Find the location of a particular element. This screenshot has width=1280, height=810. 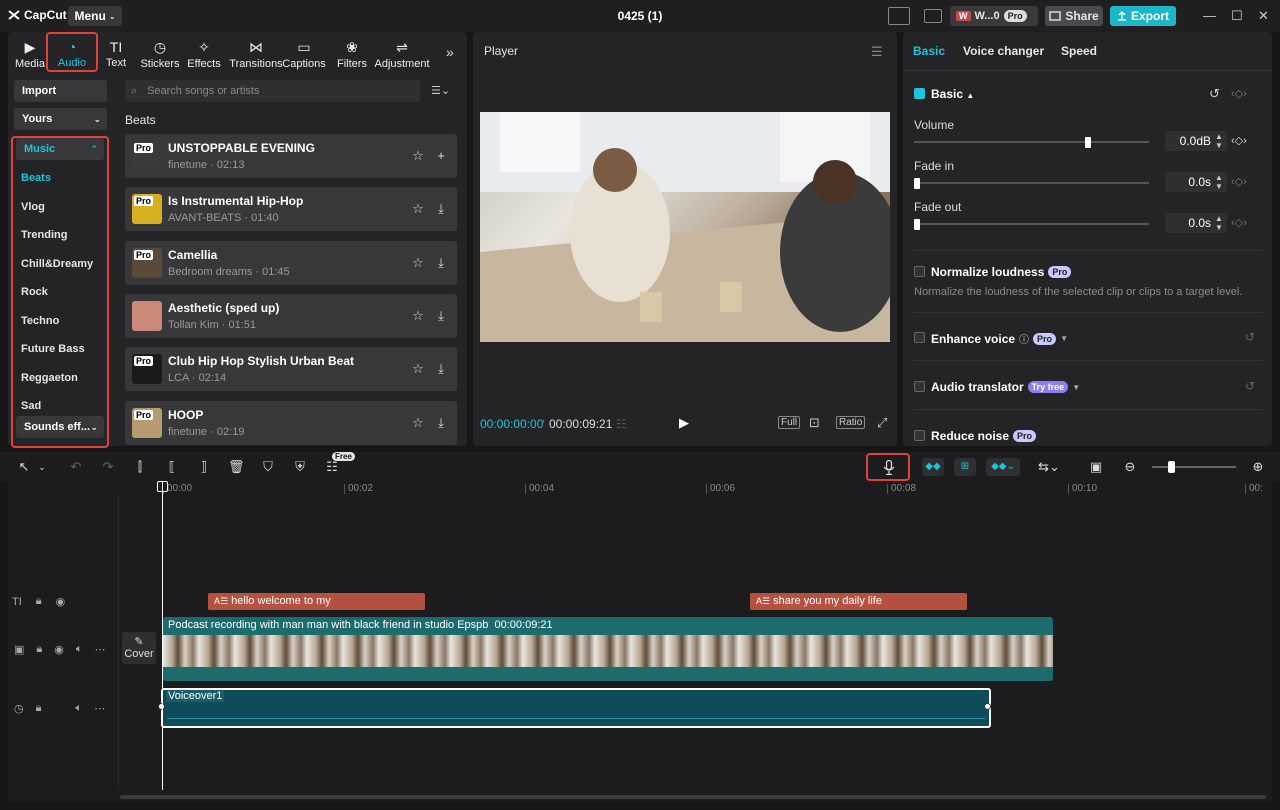

timeline-scrollbar is located at coordinates (693, 797).